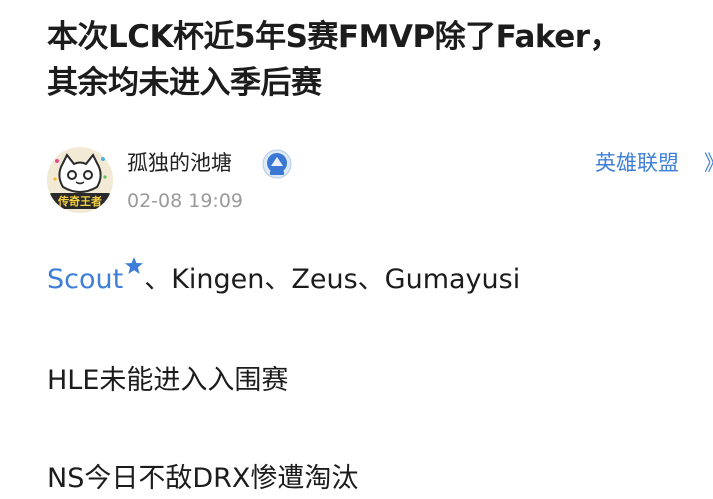 The height and width of the screenshot is (499, 713). What do you see at coordinates (79, 201) in the screenshot?
I see `avatar-caption: 传奇王者` at bounding box center [79, 201].